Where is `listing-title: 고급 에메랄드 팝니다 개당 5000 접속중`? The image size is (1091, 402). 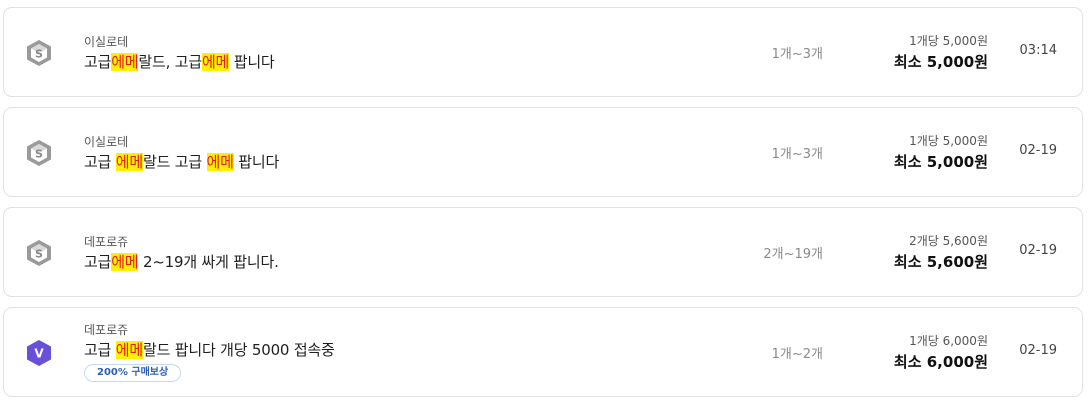 listing-title: 고급 에메랄드 팝니다 개당 5000 접속중 is located at coordinates (209, 349).